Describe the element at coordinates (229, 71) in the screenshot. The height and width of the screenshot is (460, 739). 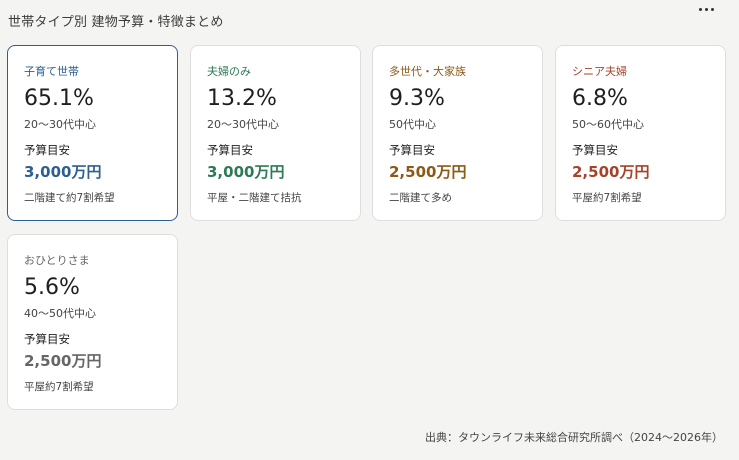
I see `card-label: 夫婦のみ` at that location.